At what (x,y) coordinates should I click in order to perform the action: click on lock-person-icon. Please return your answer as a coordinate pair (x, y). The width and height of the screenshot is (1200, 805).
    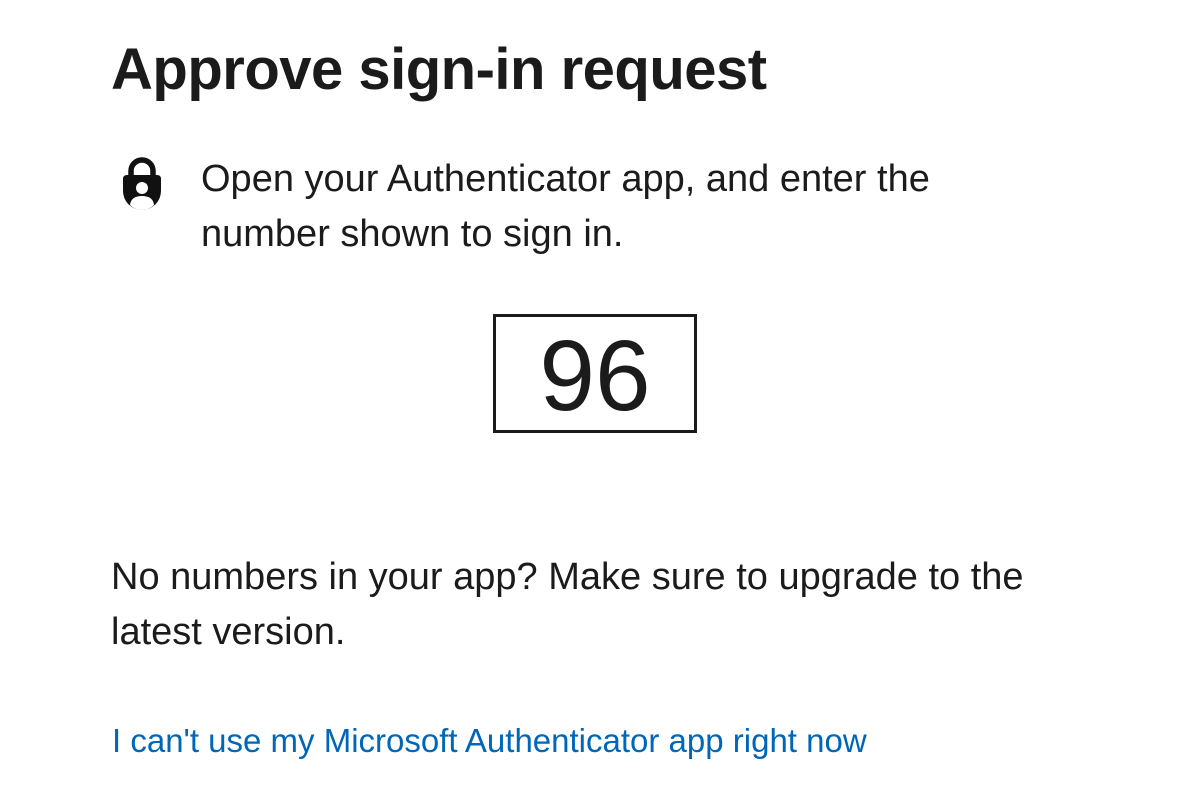
    Looking at the image, I should click on (142, 185).